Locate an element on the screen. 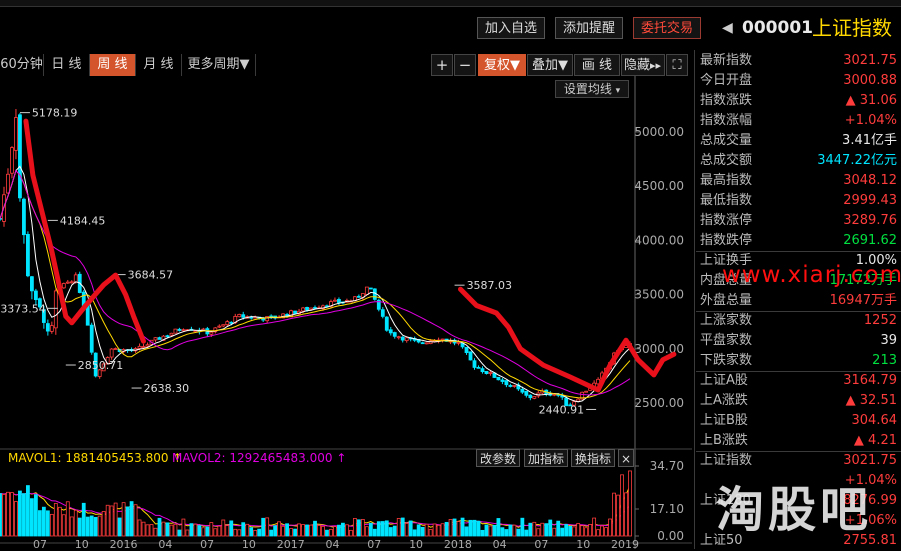 This screenshot has height=551, width=901. quote-value: 3289.76 is located at coordinates (870, 220).